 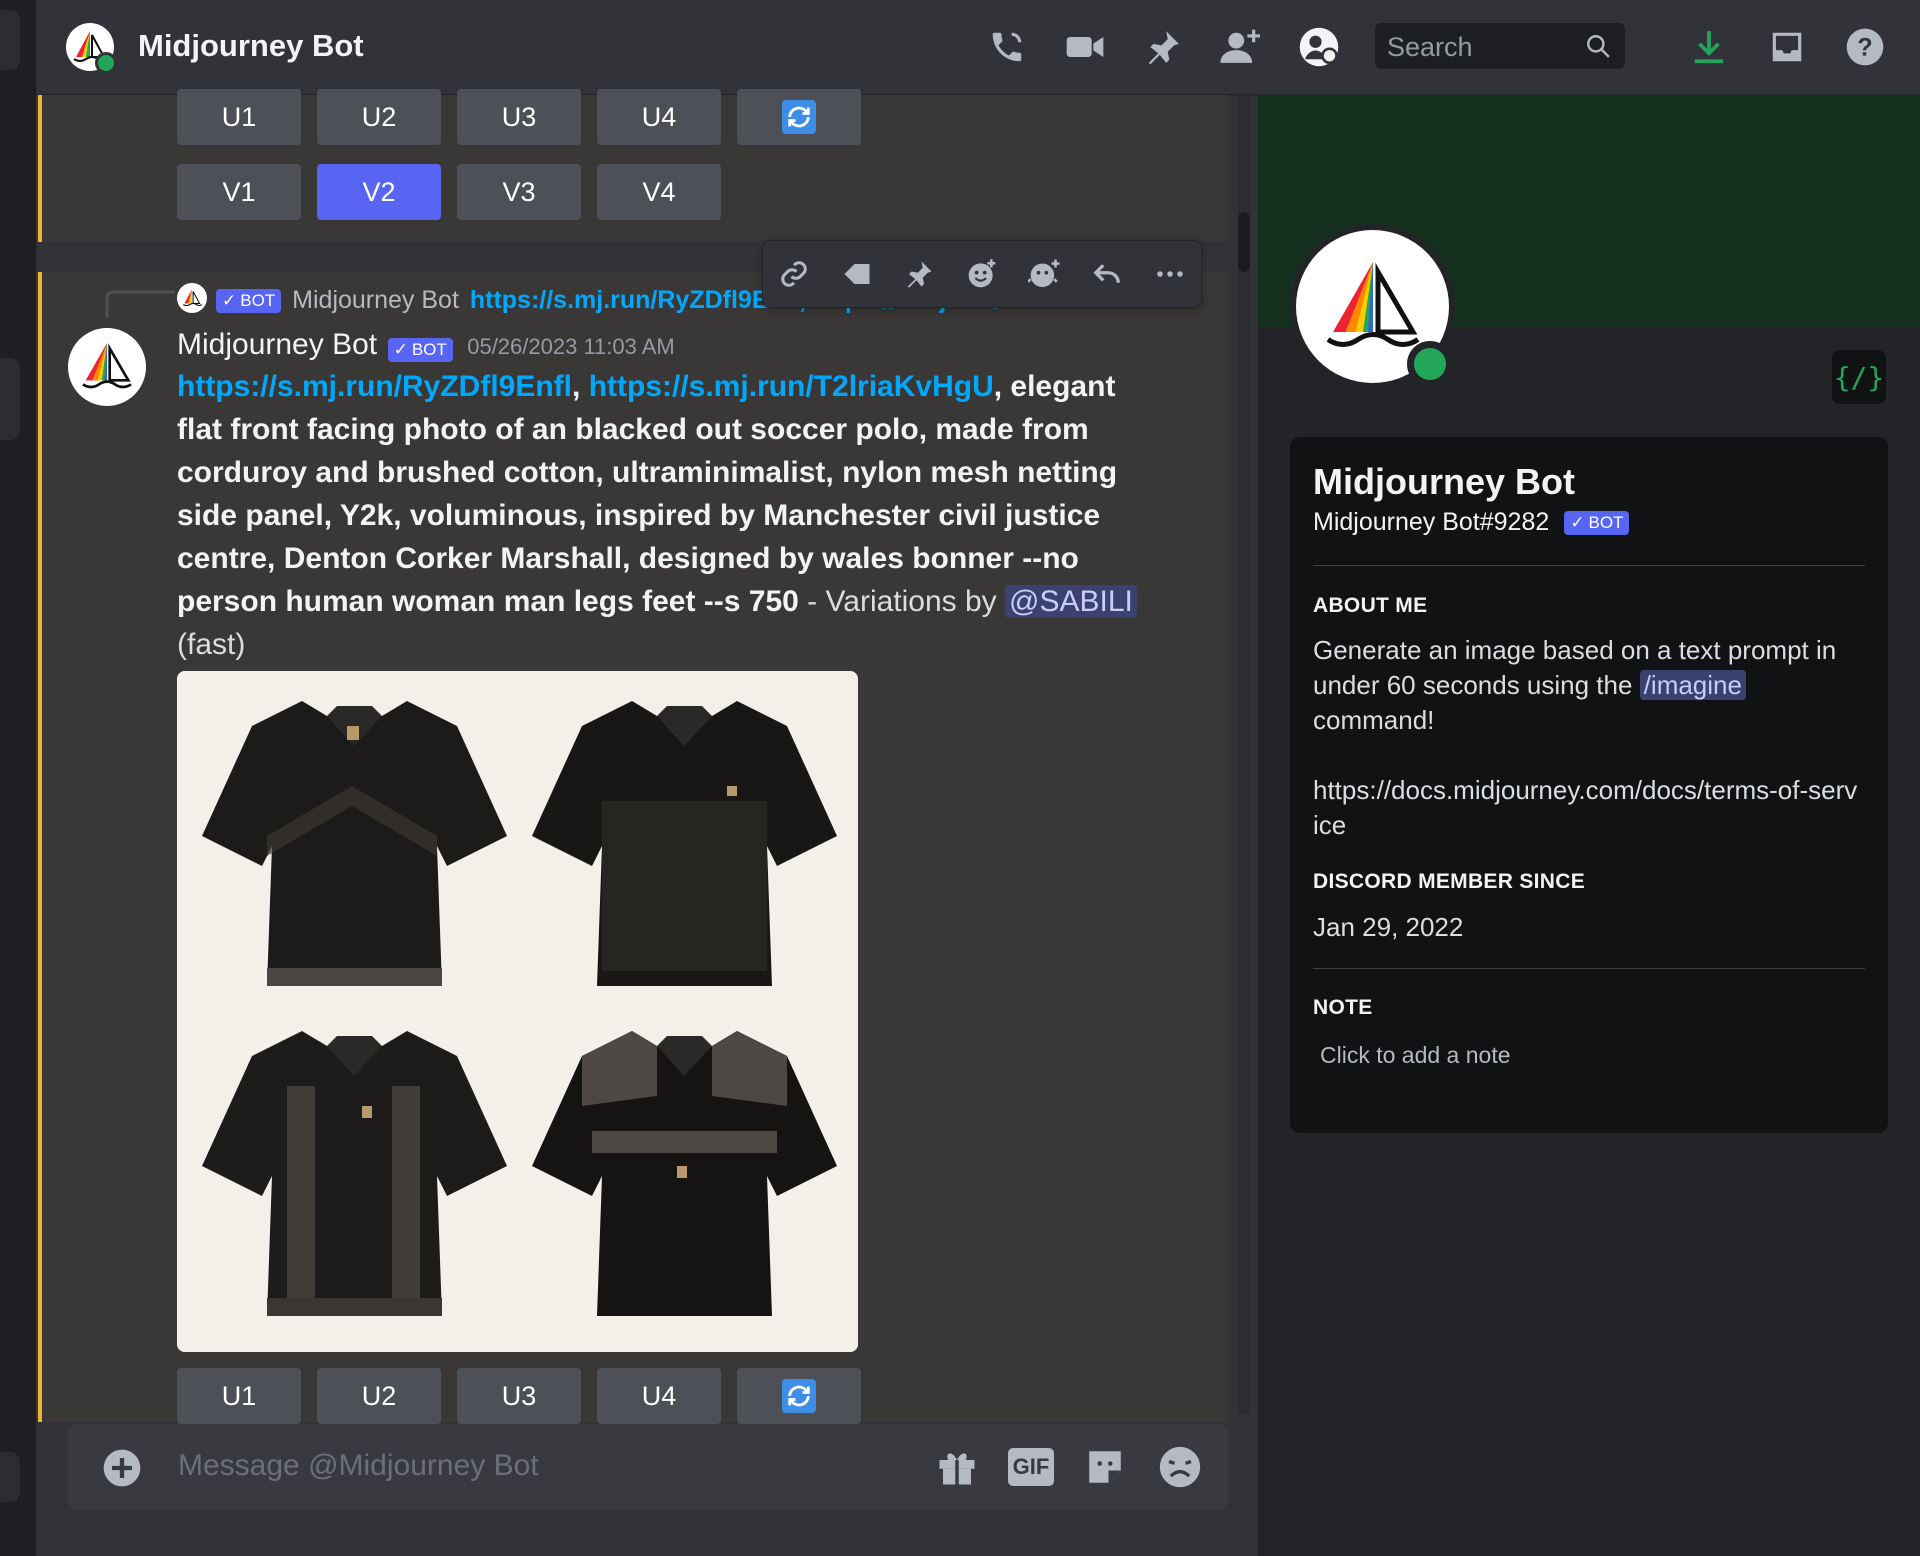 I want to click on add-reaction-icon, so click(x=982, y=274).